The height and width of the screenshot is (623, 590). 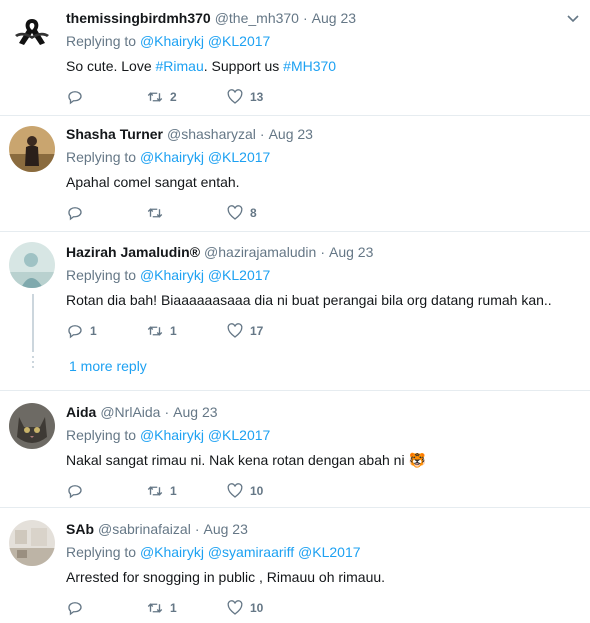 What do you see at coordinates (144, 529) in the screenshot?
I see `user-handle: @sabrinafaizal` at bounding box center [144, 529].